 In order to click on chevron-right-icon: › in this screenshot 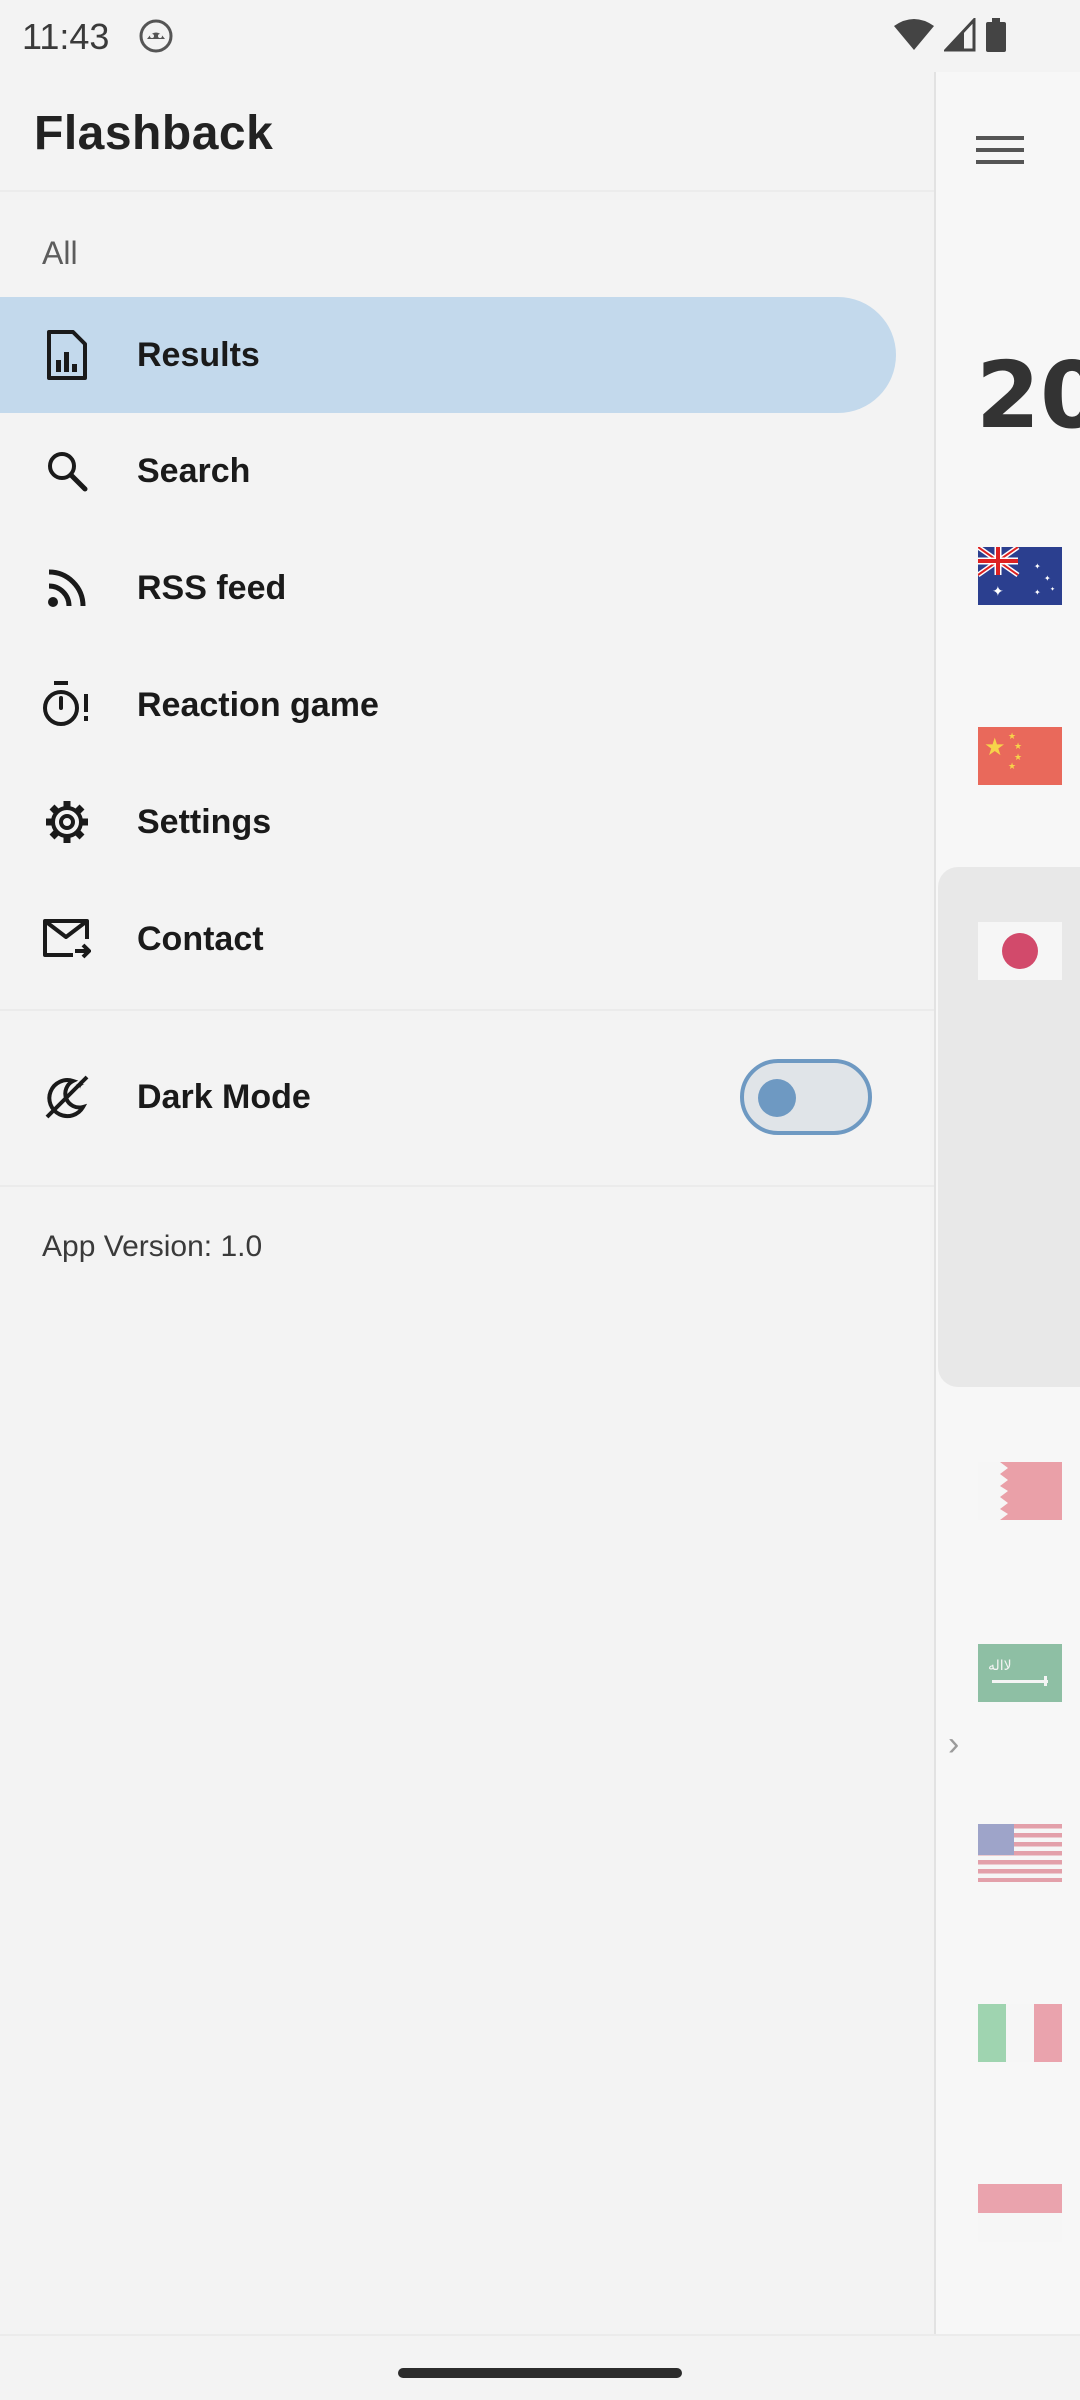, I will do `click(954, 1744)`.